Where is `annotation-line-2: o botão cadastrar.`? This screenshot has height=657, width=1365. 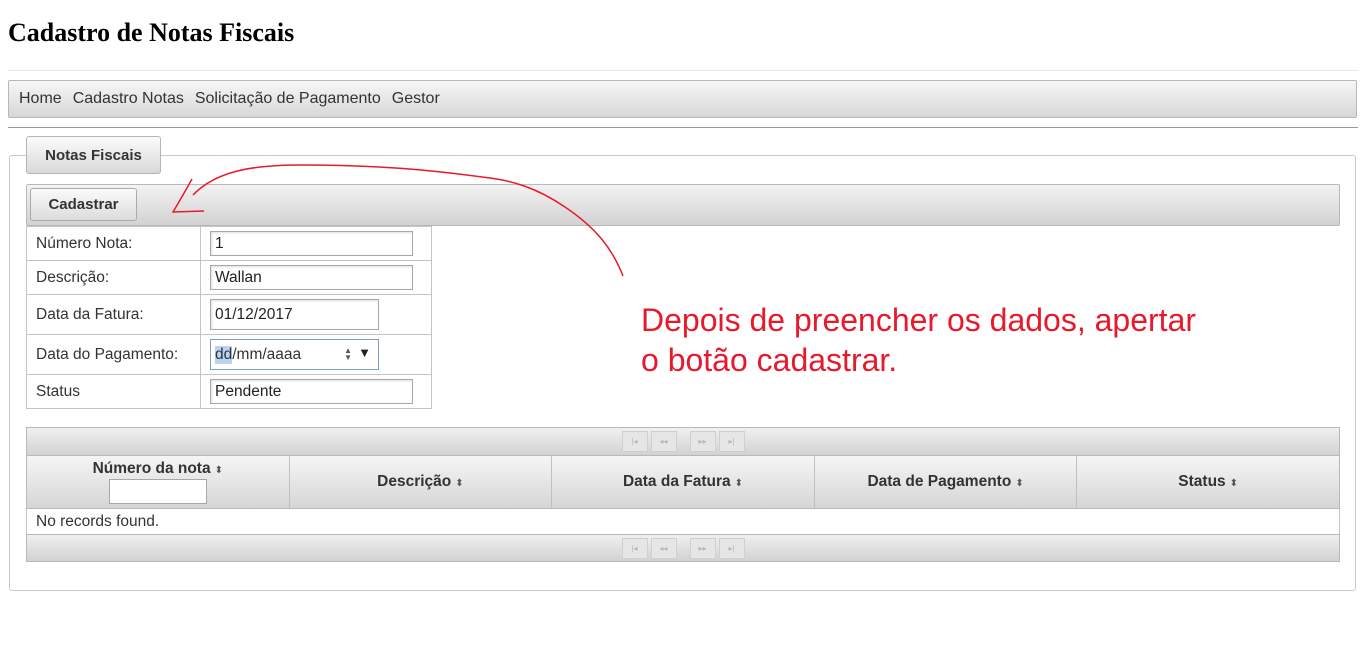
annotation-line-2: o botão cadastrar. is located at coordinates (769, 360).